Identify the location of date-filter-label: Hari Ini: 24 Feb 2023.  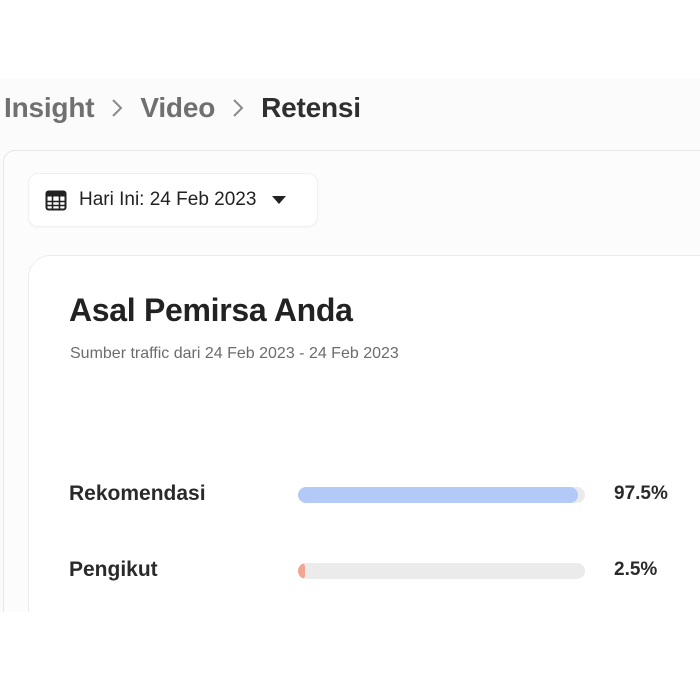
(168, 199).